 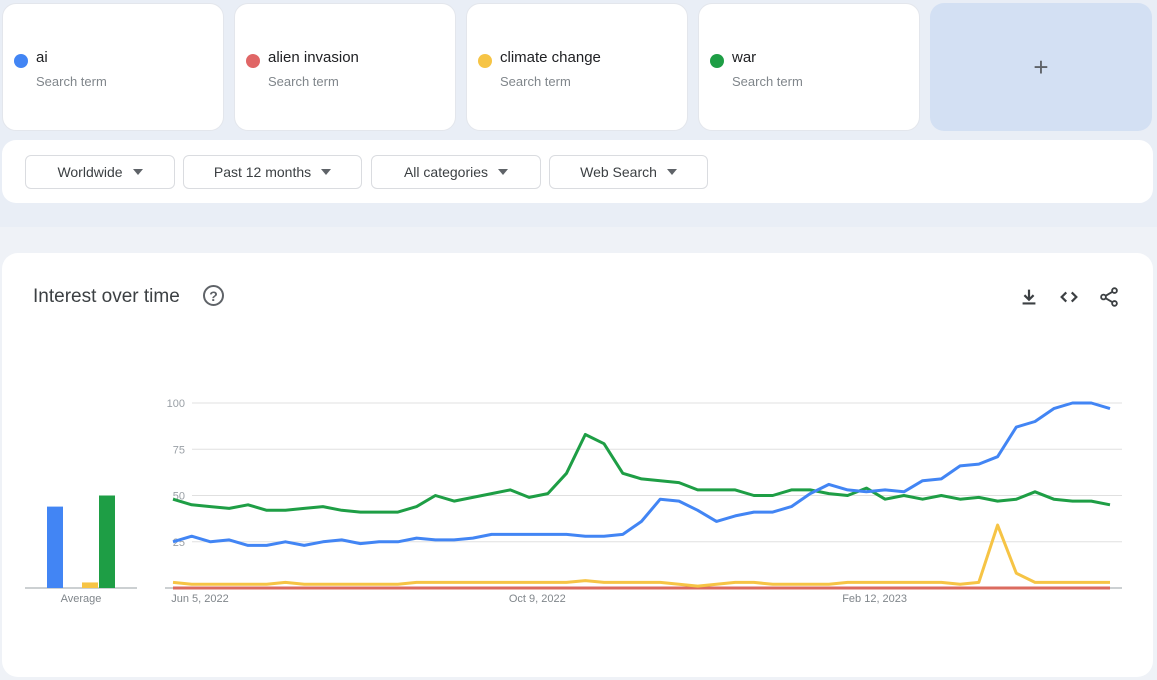 What do you see at coordinates (55, 547) in the screenshot?
I see `average-bar-ai` at bounding box center [55, 547].